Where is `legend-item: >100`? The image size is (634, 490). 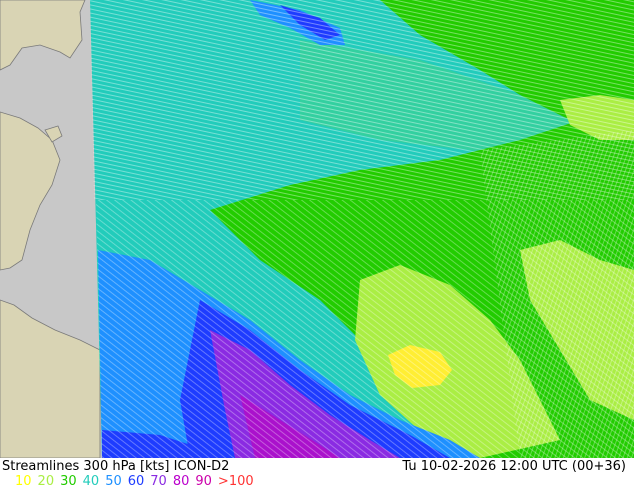
legend-item: >100 is located at coordinates (235, 481).